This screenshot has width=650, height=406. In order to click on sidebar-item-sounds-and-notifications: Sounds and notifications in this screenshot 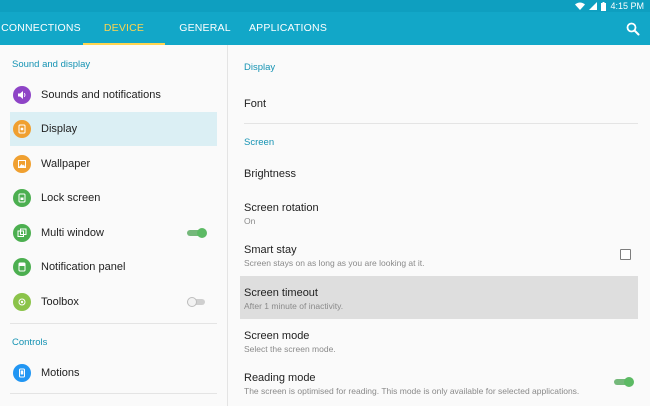, I will do `click(113, 95)`.